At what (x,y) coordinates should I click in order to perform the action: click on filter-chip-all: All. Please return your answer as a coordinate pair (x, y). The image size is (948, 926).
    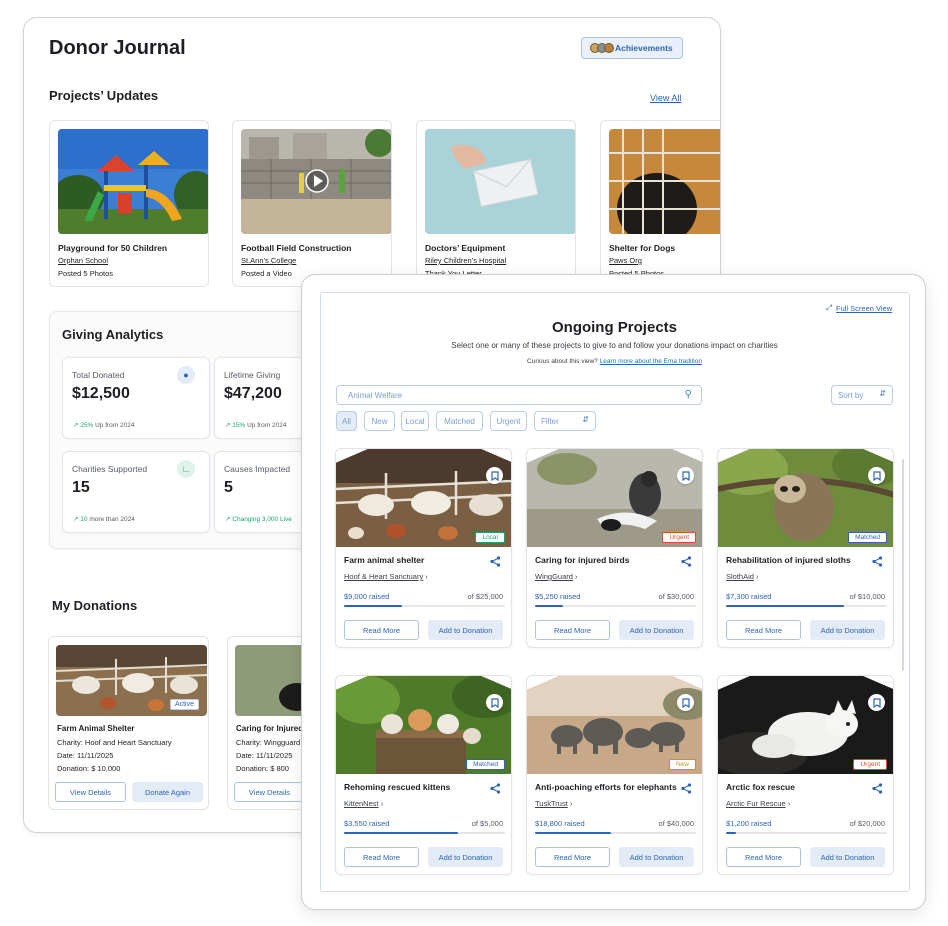
    Looking at the image, I should click on (346, 421).